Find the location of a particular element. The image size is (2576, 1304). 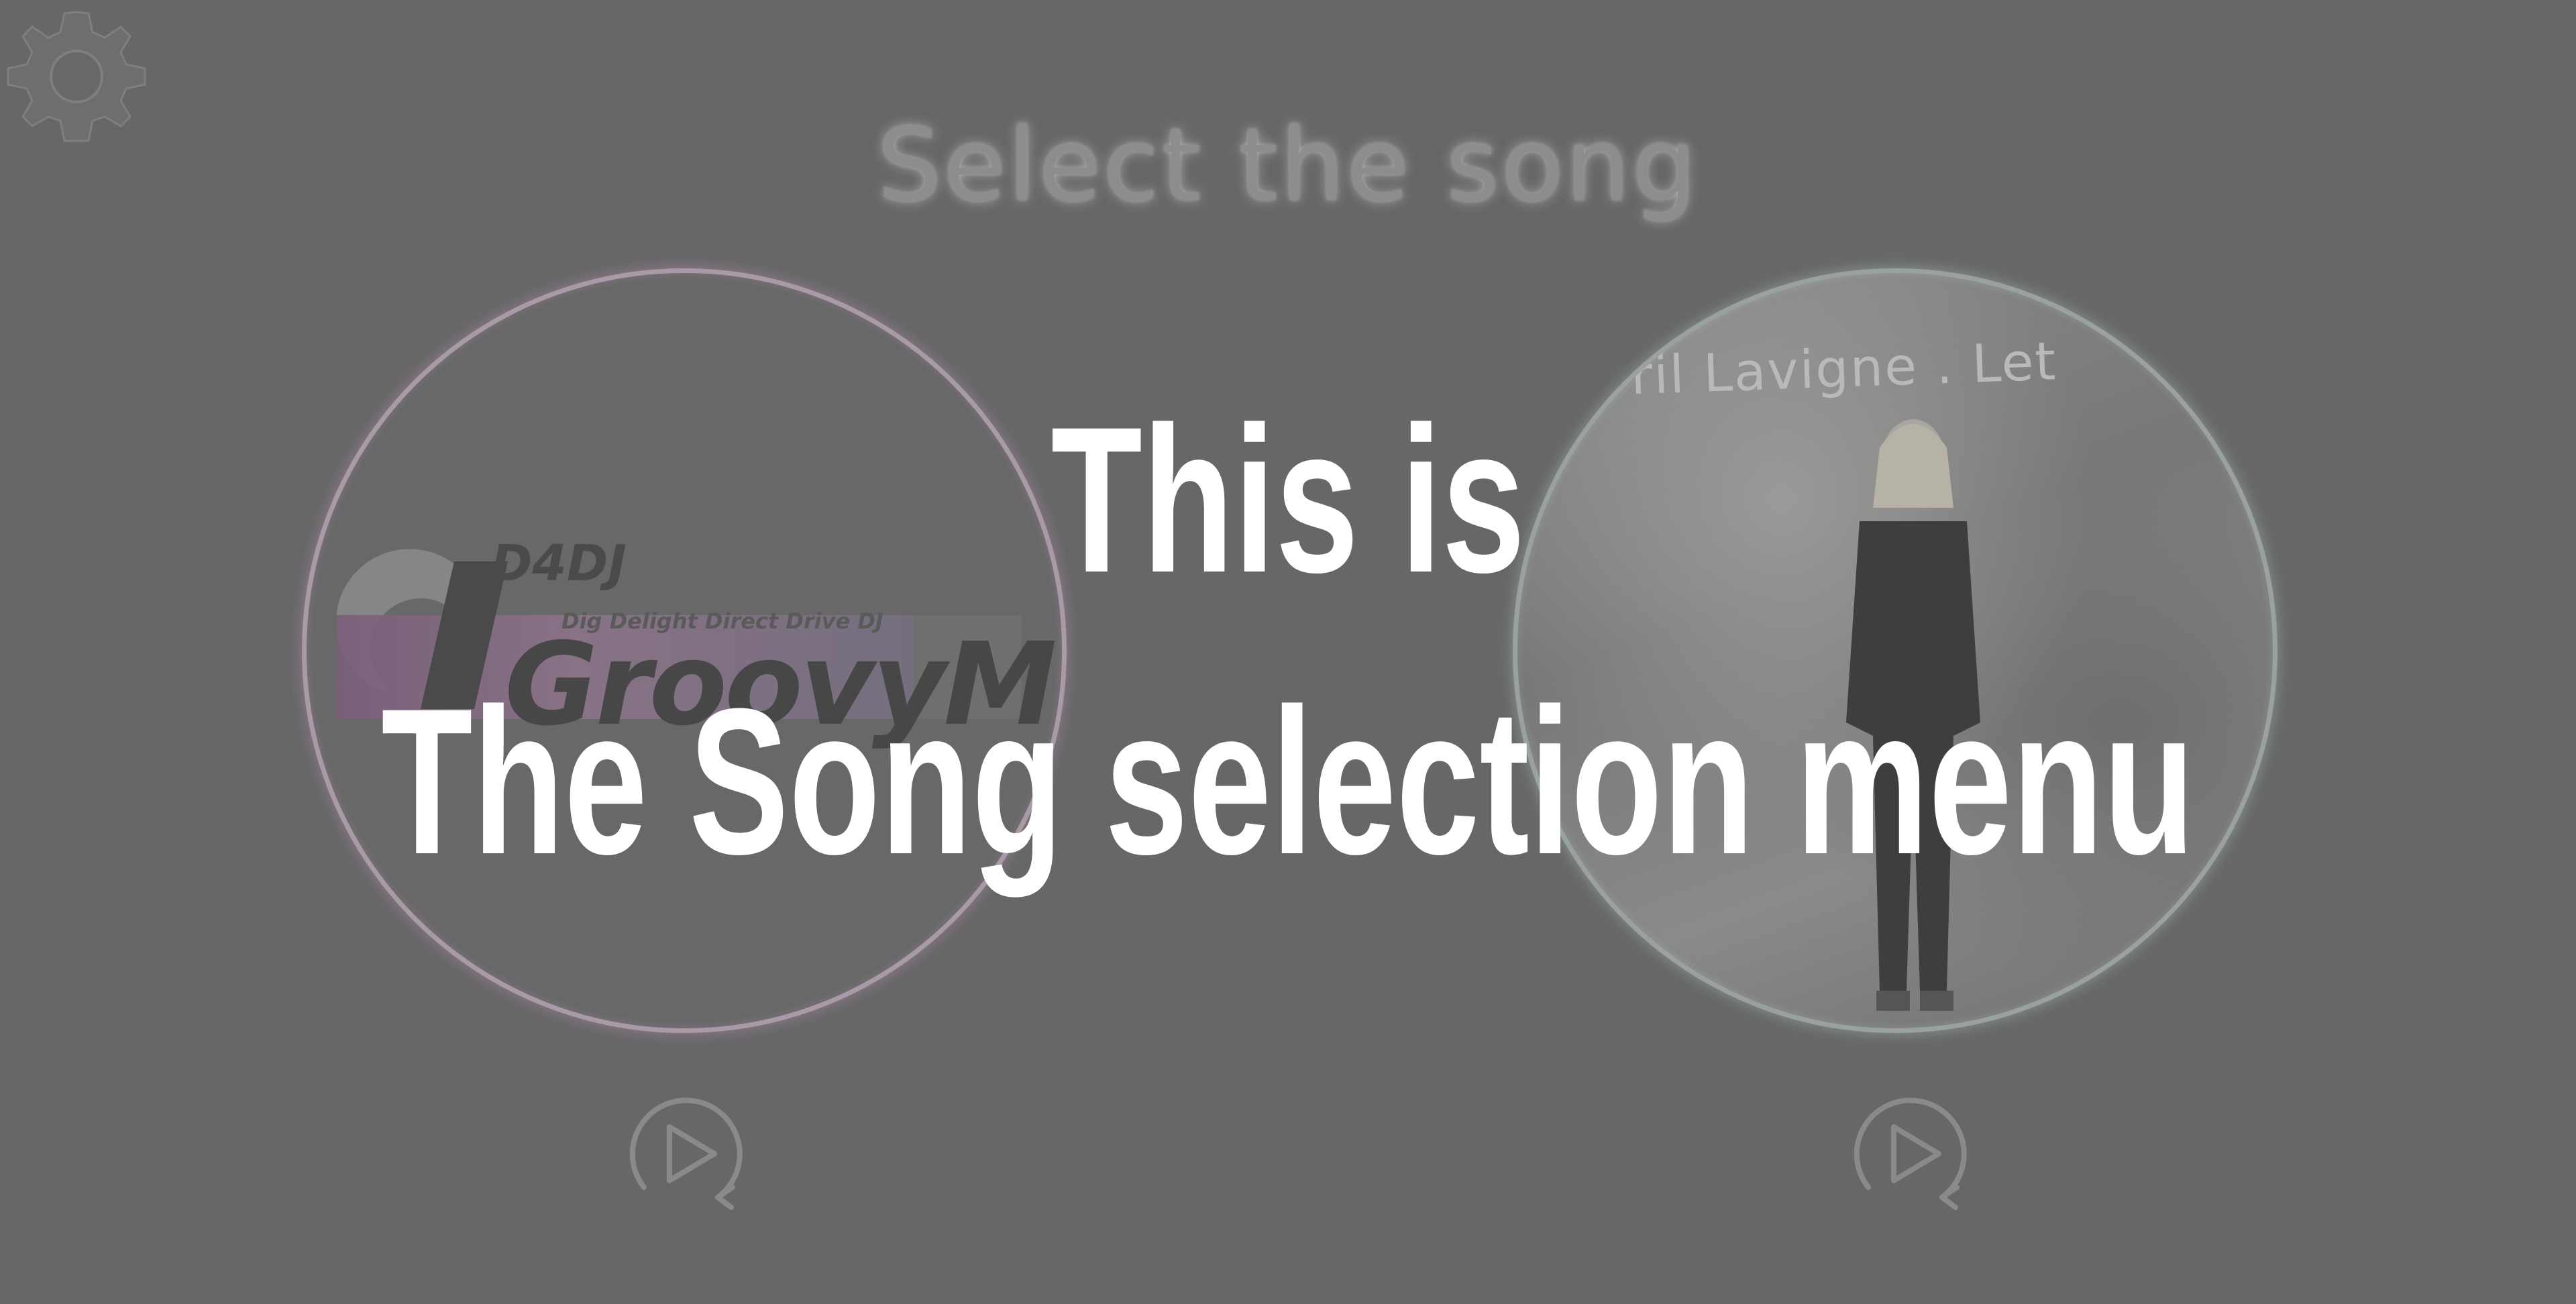

play-preview-button-right is located at coordinates (1908, 1154).